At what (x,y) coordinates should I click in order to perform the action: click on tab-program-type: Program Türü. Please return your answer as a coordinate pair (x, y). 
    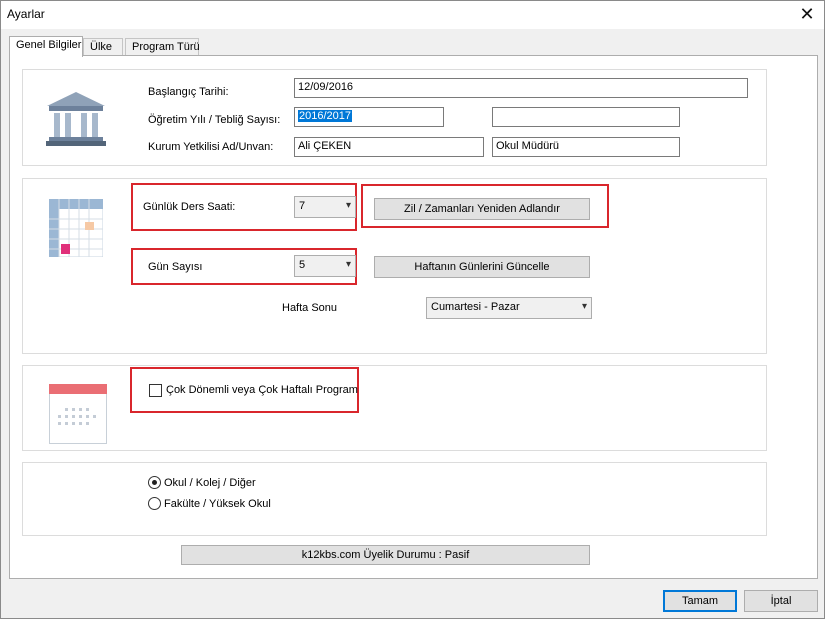
    Looking at the image, I should click on (162, 47).